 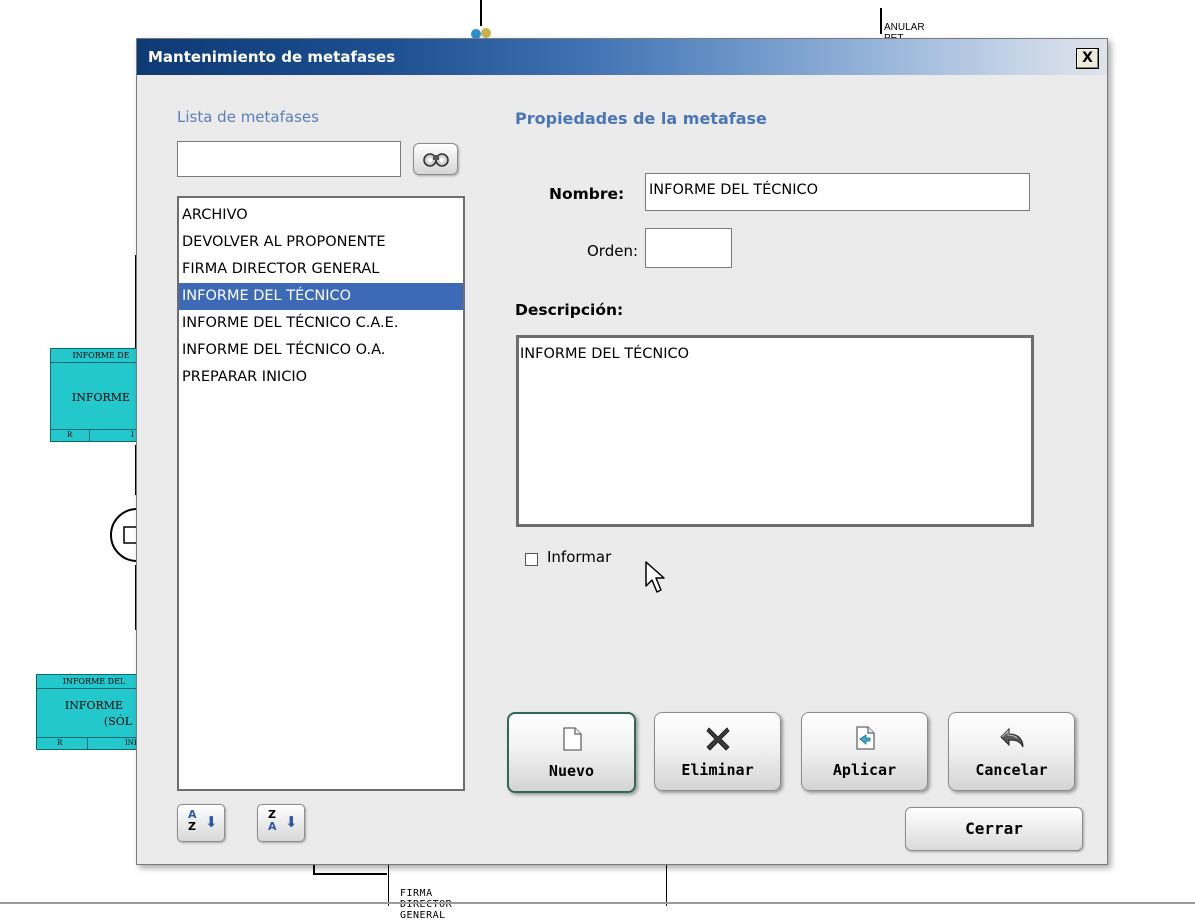 I want to click on binoculars-icon, so click(x=436, y=160).